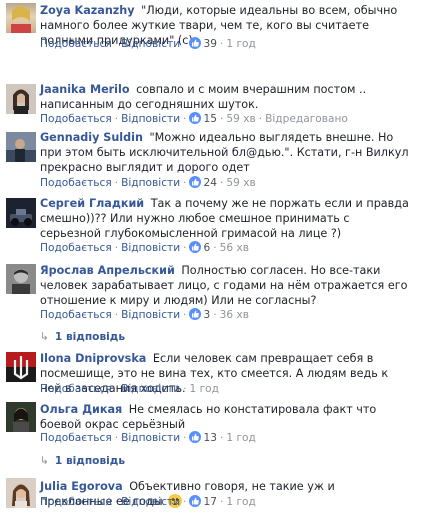  I want to click on comment-author: Сергей Гладкий, so click(92, 203).